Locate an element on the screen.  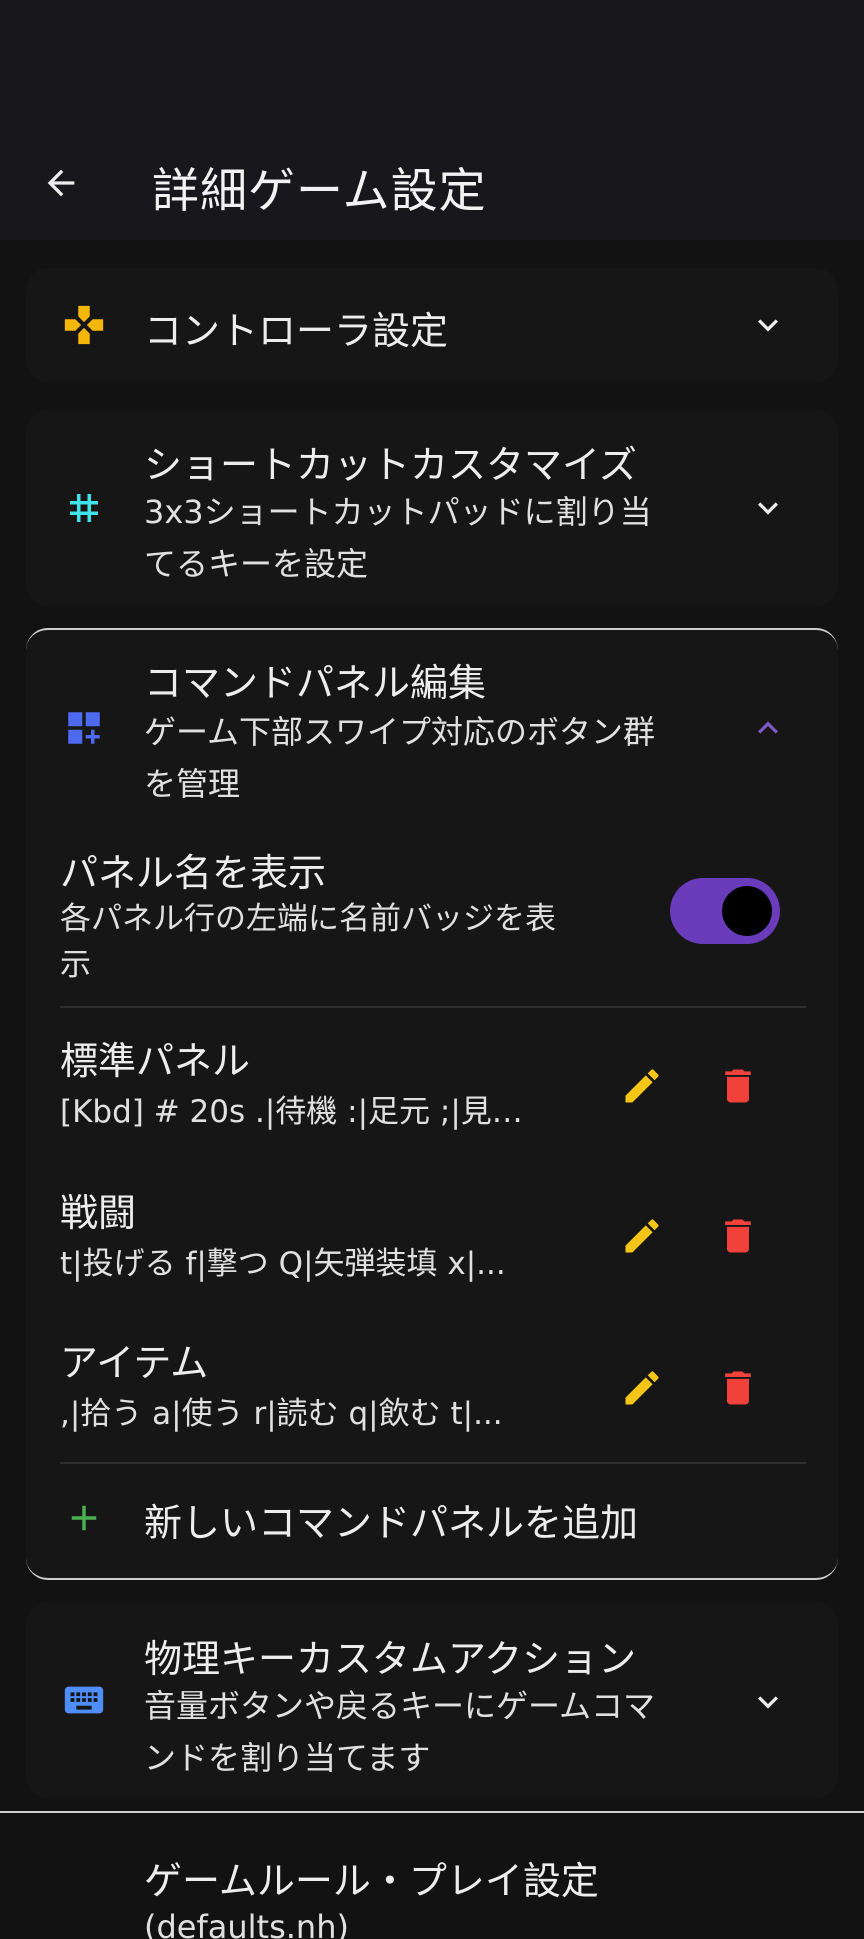
section-title: ショートカットカスタマイズ is located at coordinates (390, 465).